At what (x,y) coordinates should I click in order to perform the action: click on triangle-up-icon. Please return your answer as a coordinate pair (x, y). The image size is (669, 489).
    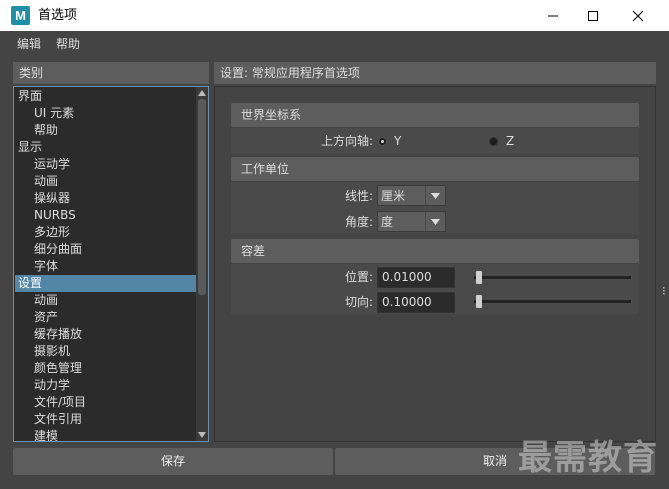
    Looking at the image, I should click on (202, 93).